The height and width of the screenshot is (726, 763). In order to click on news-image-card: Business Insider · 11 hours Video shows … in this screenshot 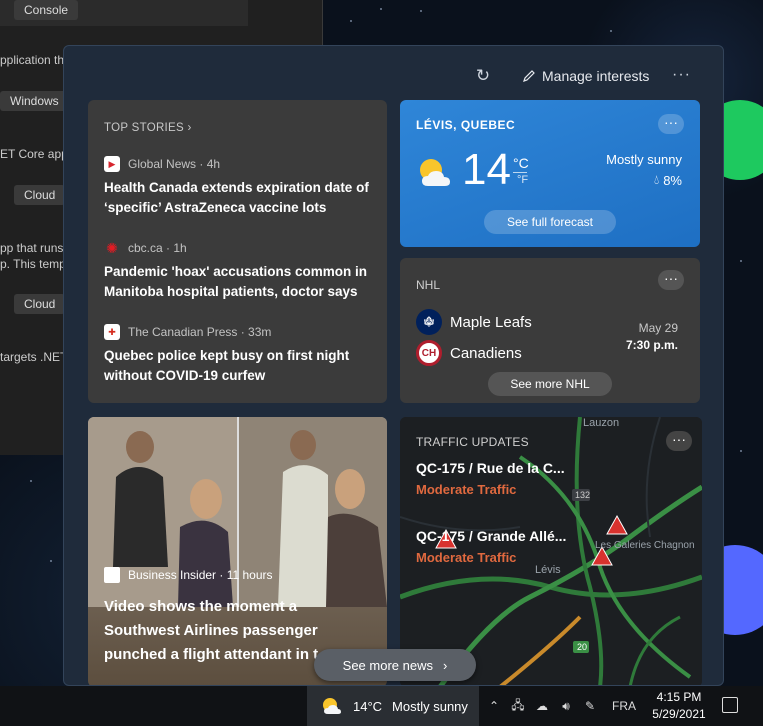, I will do `click(237, 551)`.